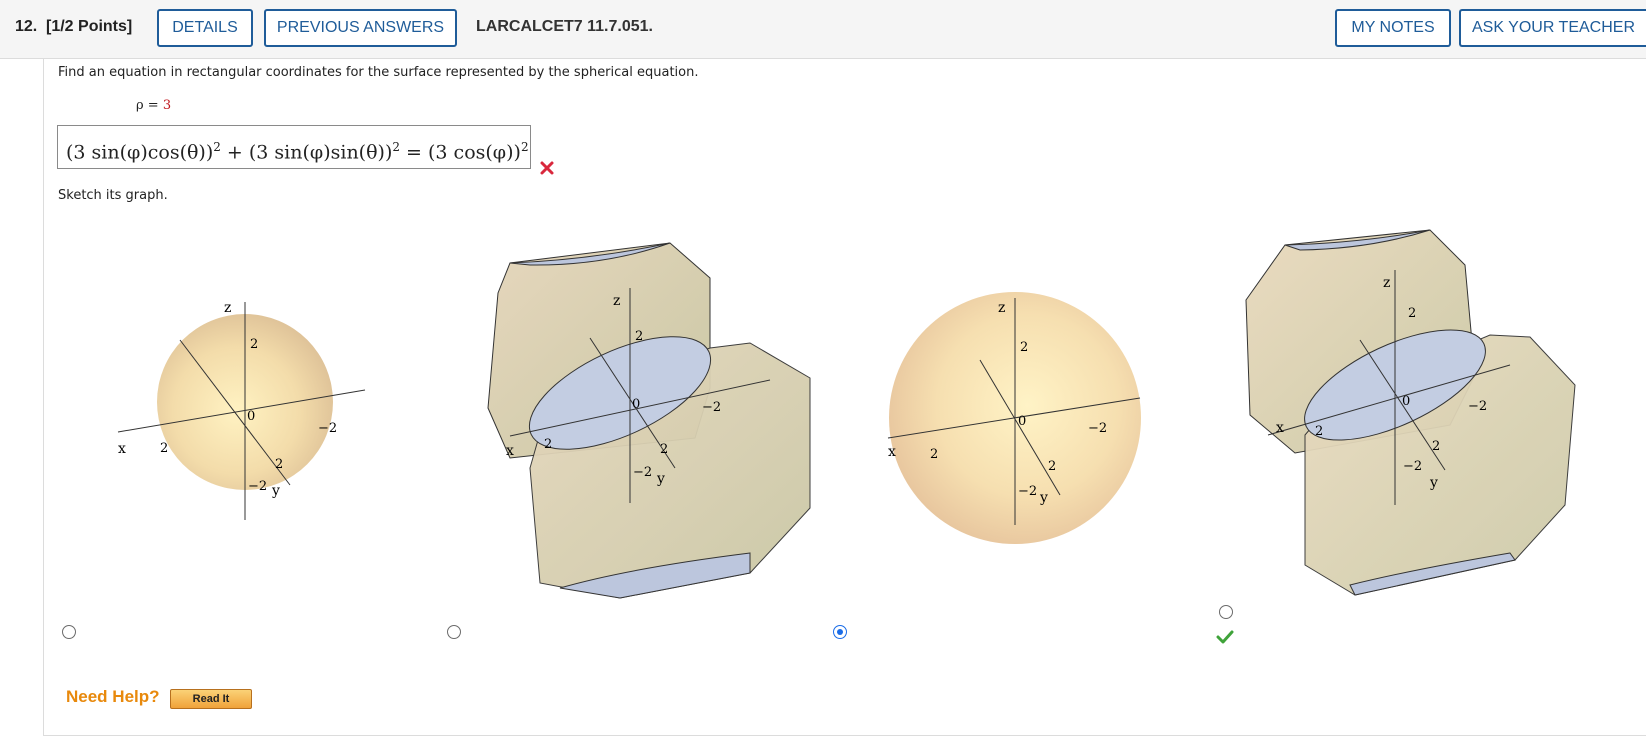 The height and width of the screenshot is (736, 1646). Describe the element at coordinates (547, 168) in the screenshot. I see `incorrect-icon` at that location.